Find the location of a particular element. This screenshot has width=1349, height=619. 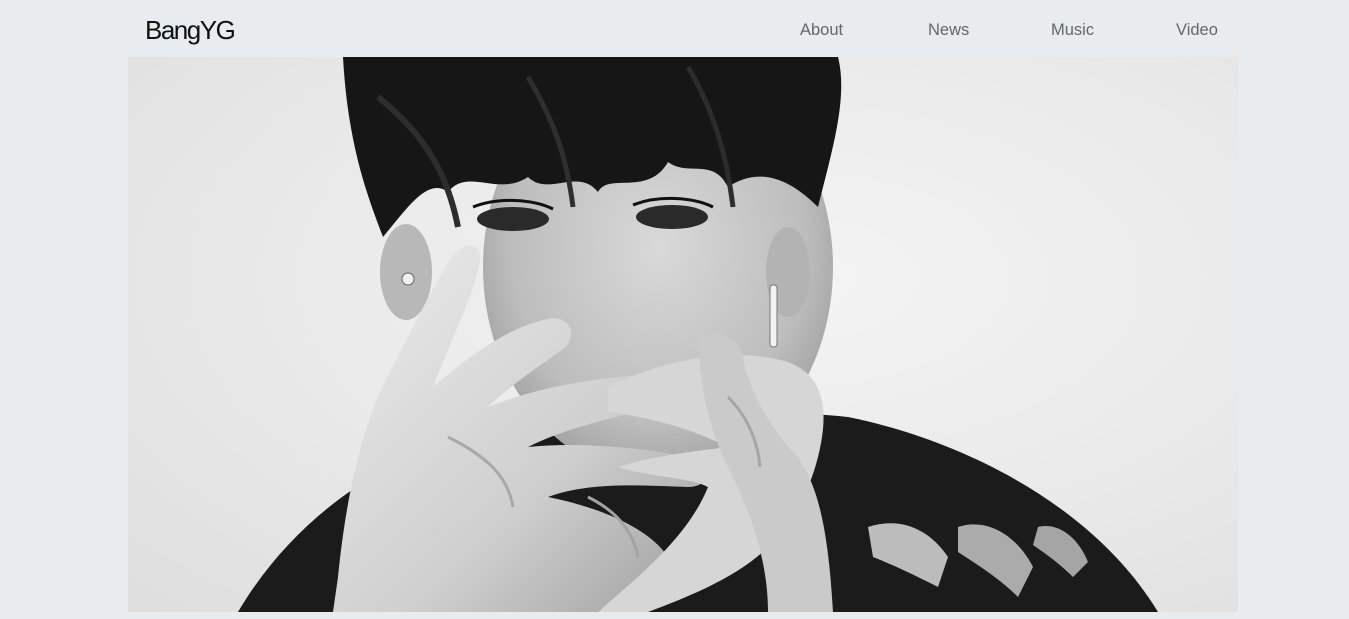

main-nav: About News Music Video is located at coordinates (674, 32).